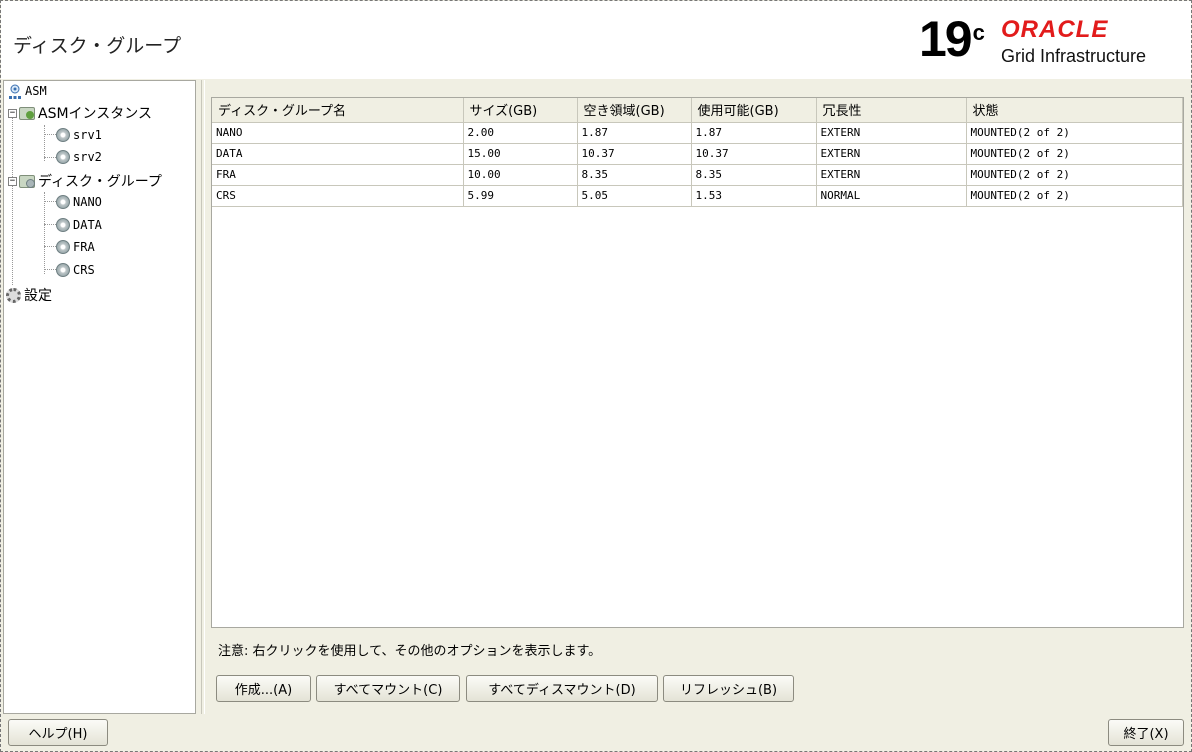 The image size is (1192, 752). I want to click on panel-splitter, so click(203, 397).